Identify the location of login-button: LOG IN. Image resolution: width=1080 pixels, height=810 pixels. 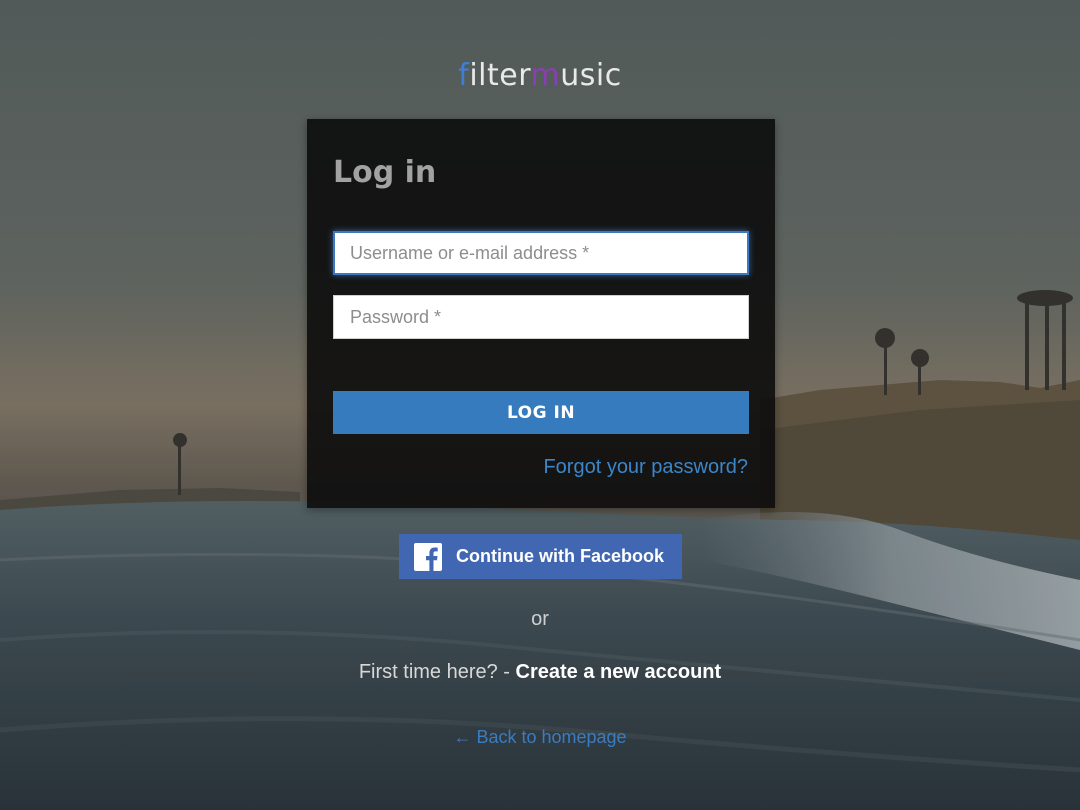
(541, 412).